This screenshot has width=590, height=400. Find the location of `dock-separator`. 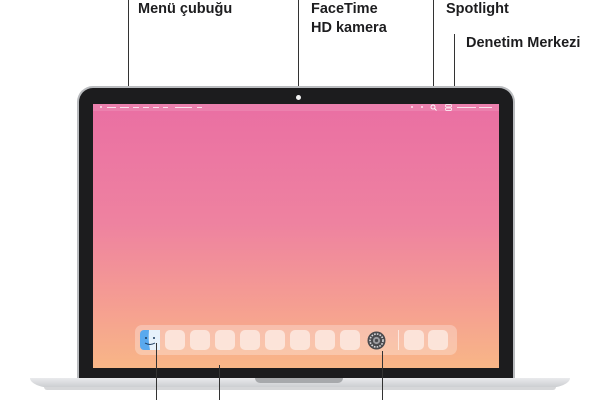

dock-separator is located at coordinates (398, 340).